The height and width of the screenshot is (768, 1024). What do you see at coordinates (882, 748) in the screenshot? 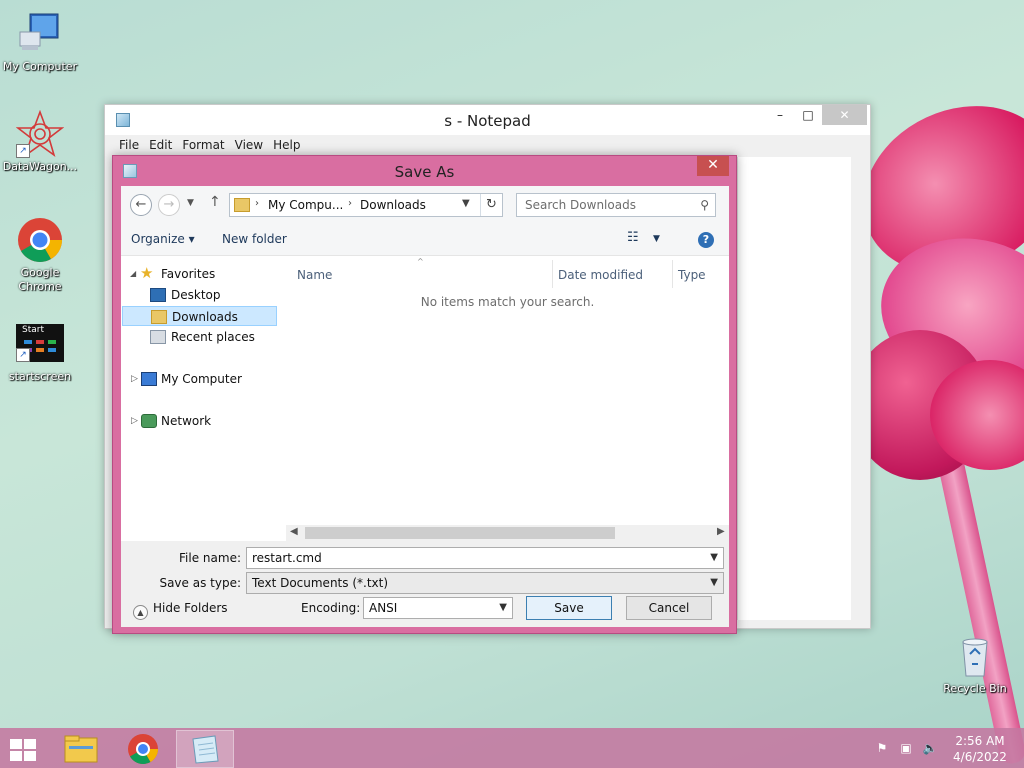
I see `action-center-flag-icon: ⚑` at bounding box center [882, 748].